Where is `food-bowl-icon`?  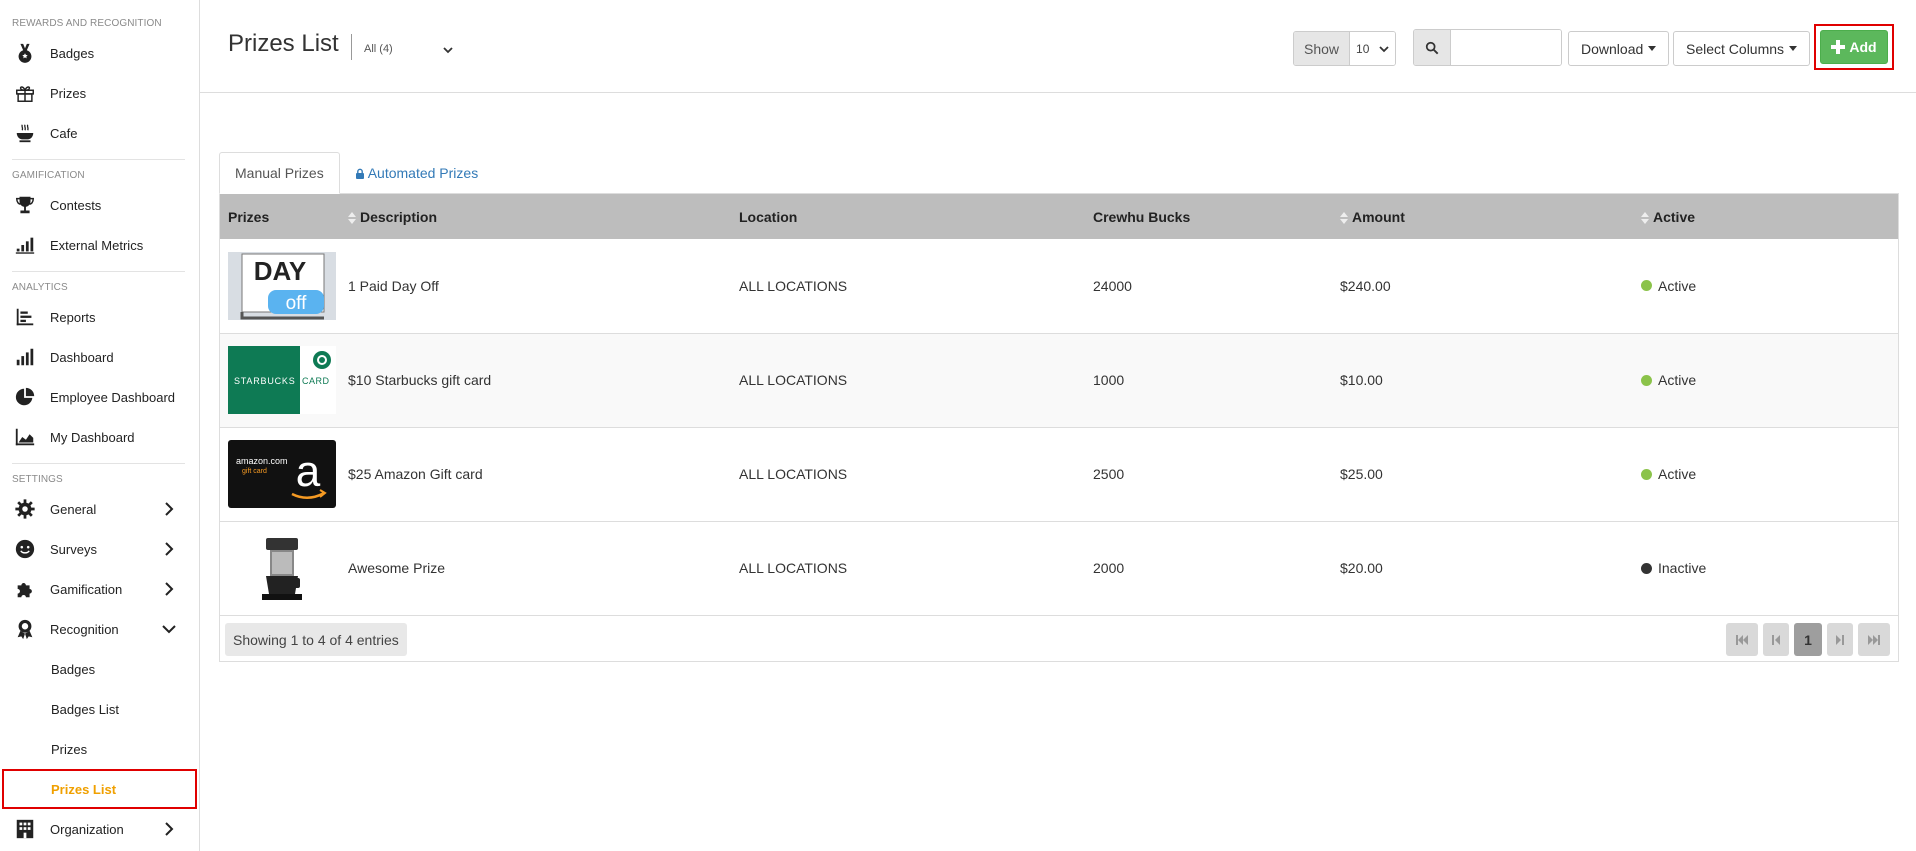 food-bowl-icon is located at coordinates (25, 133).